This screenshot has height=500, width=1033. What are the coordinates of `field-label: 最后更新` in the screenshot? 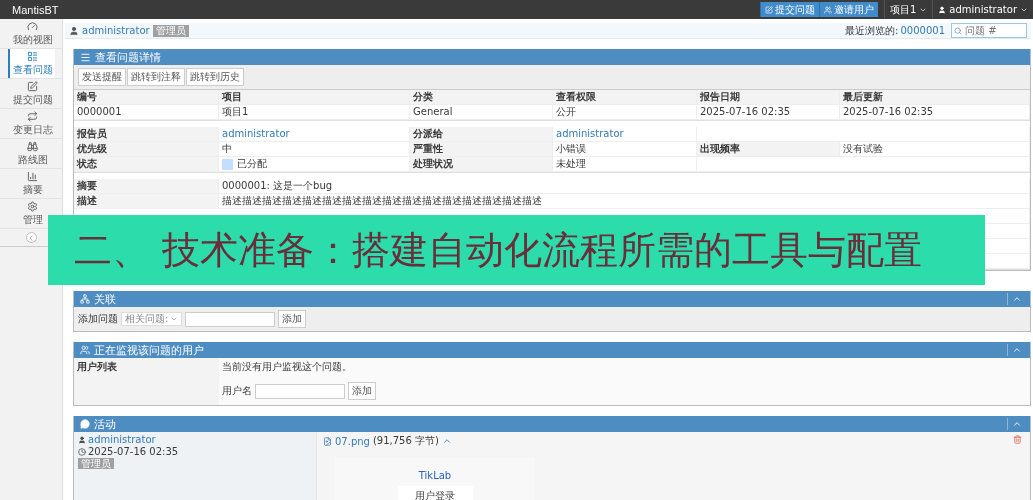 It's located at (935, 97).